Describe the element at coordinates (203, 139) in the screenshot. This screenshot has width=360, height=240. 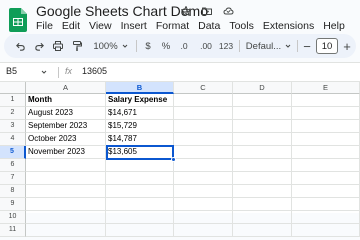
I see `cell-c4` at that location.